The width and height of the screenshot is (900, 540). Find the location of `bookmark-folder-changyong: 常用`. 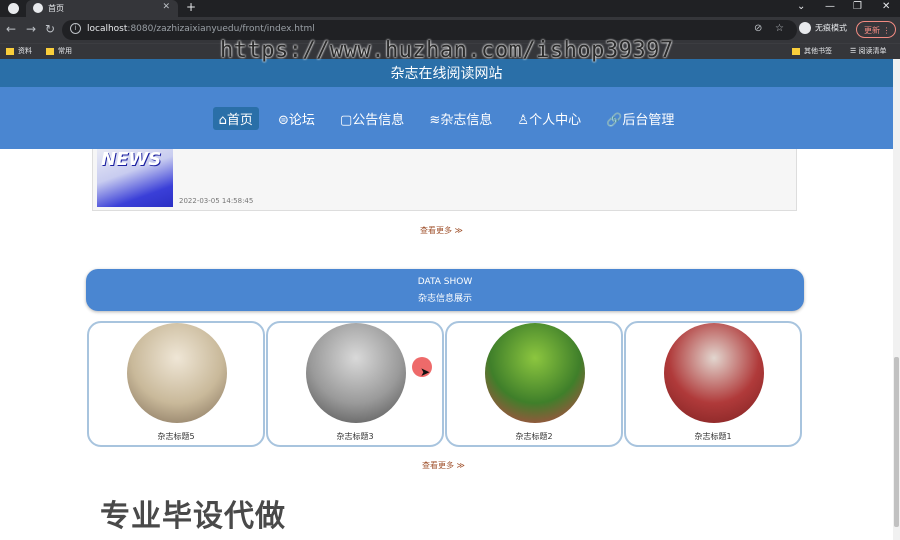

bookmark-folder-changyong: 常用 is located at coordinates (59, 51).